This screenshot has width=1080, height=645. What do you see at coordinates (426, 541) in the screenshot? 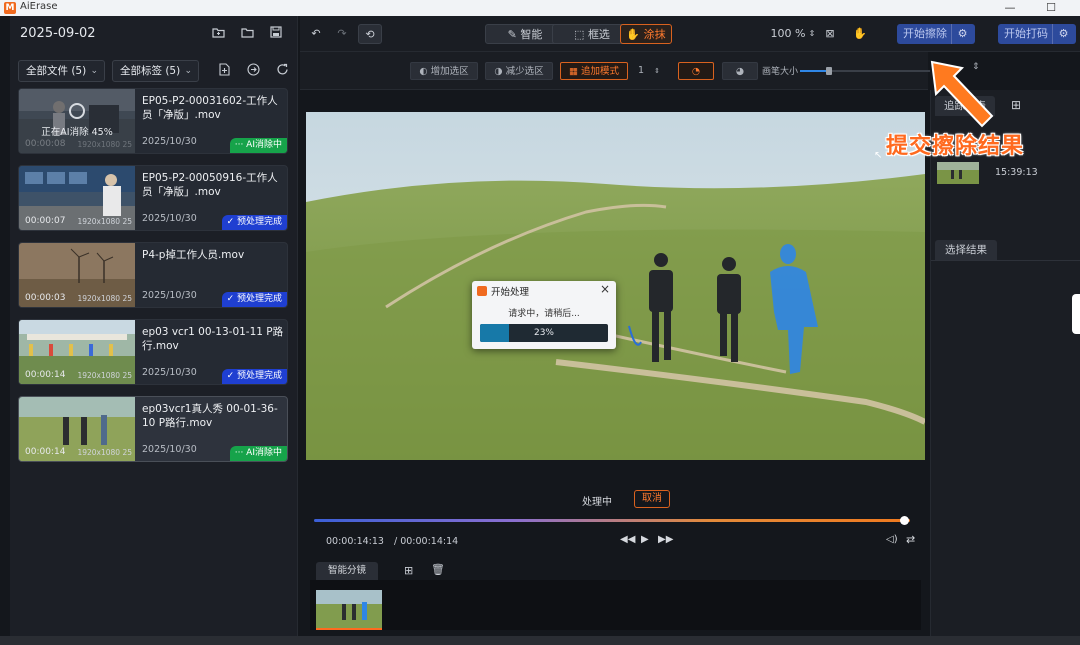
I see `total-time: / 00:00:14:14` at bounding box center [426, 541].